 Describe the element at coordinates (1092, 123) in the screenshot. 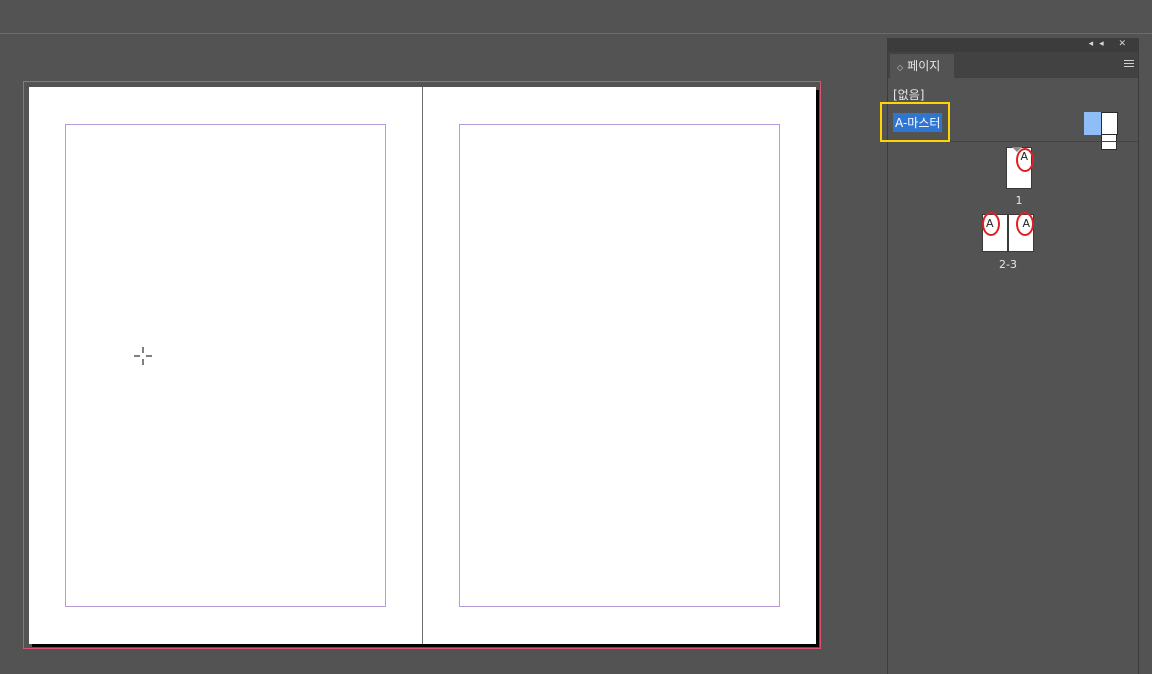

I see `master-a-left-thumbnail` at that location.